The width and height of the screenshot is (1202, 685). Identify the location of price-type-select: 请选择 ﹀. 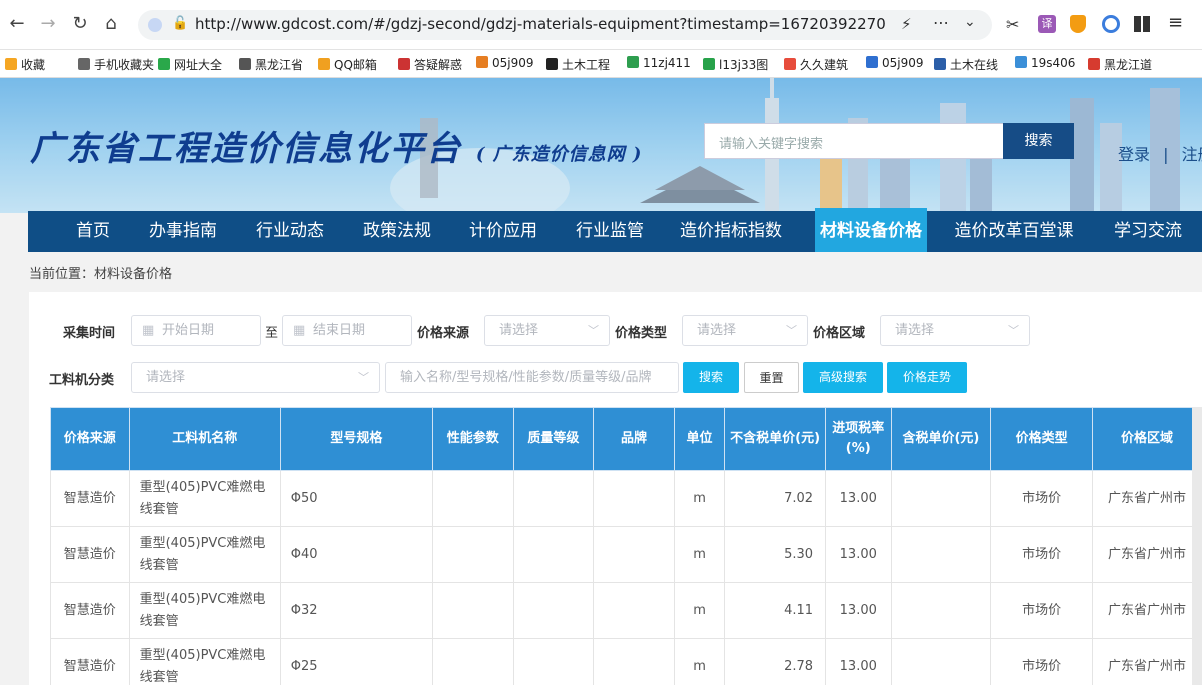
(745, 330).